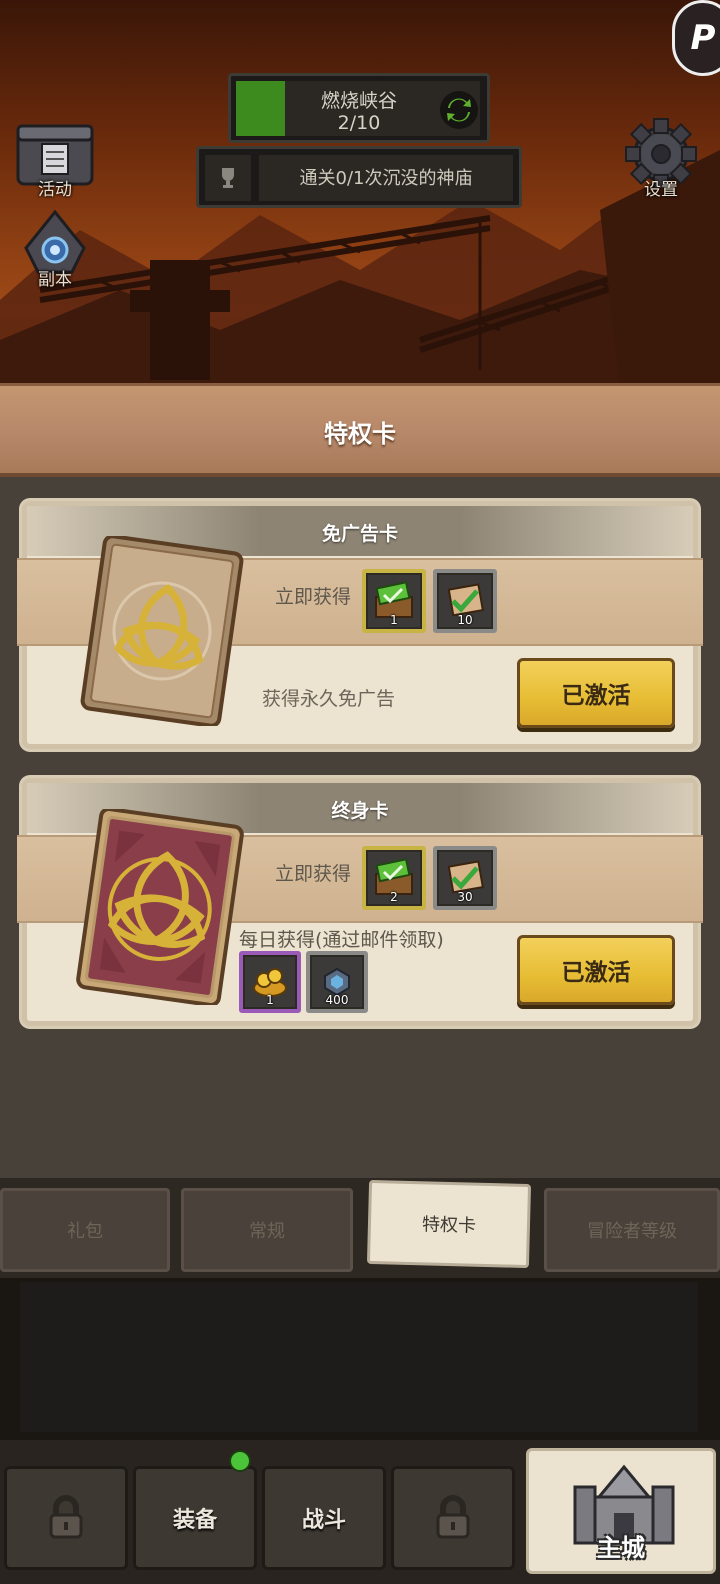 The height and width of the screenshot is (1584, 720). Describe the element at coordinates (270, 982) in the screenshot. I see `daily-reward-slot: 1` at that location.